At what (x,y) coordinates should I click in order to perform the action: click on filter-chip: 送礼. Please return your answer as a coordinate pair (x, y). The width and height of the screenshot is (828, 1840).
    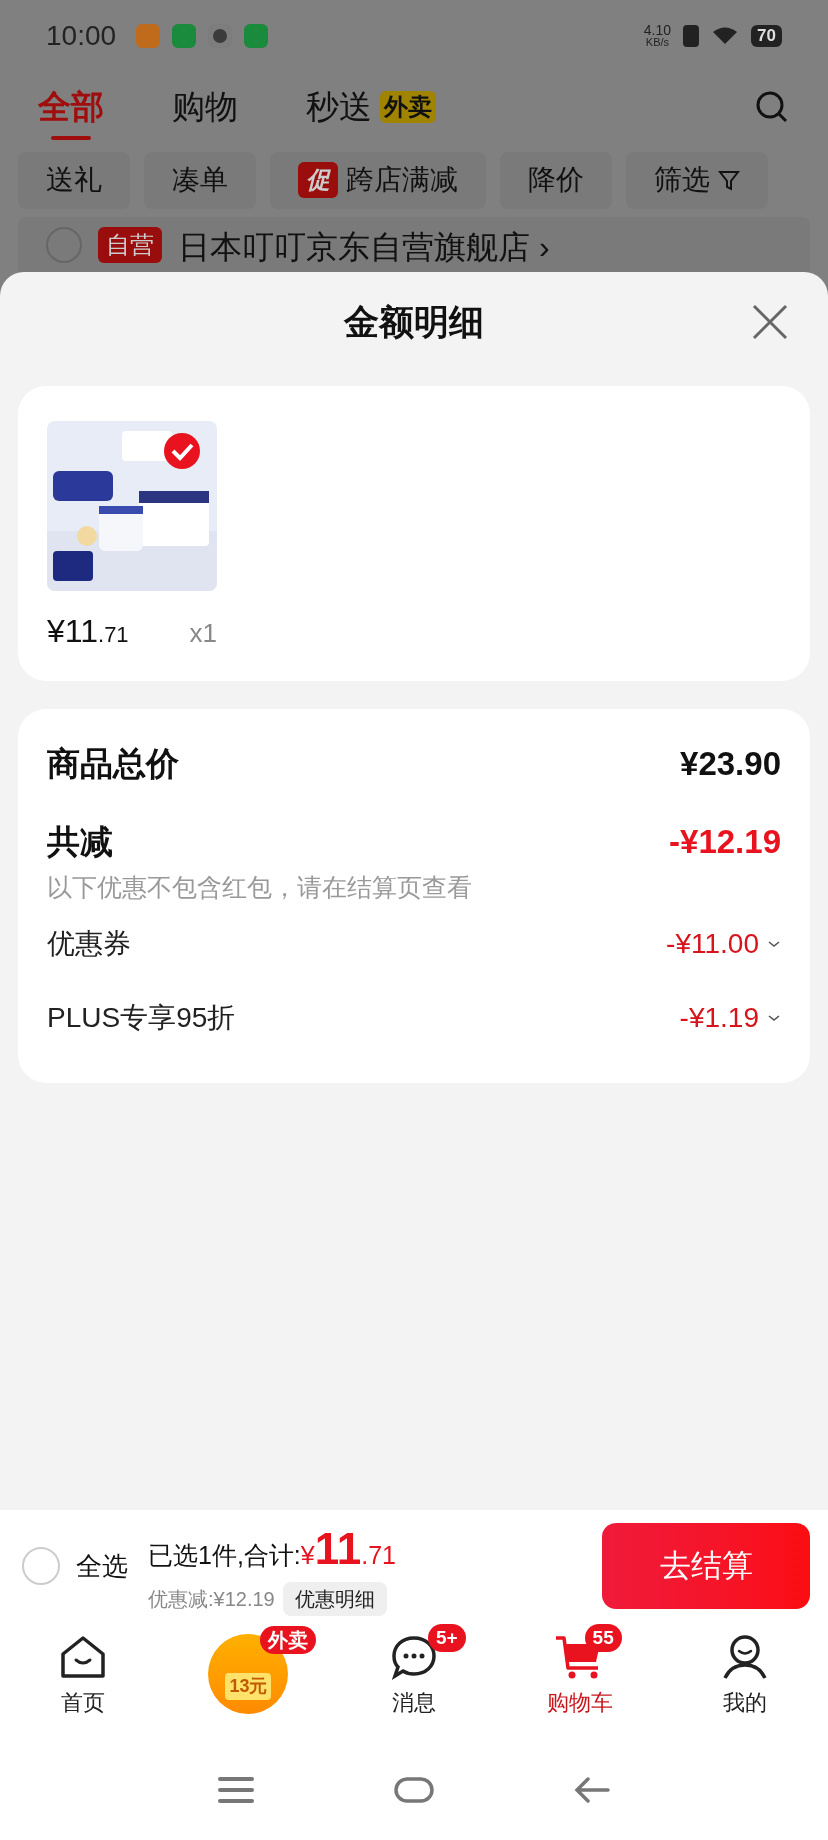
    Looking at the image, I should click on (74, 180).